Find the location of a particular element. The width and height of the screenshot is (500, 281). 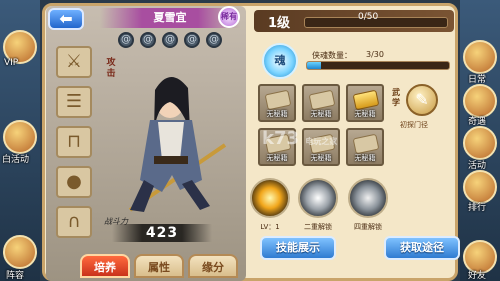

fragment-label: 侠魂数量： is located at coordinates (332, 55).